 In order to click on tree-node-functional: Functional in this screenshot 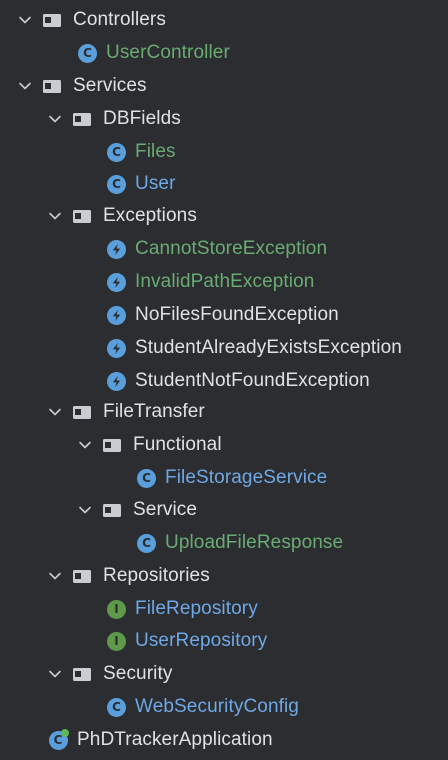, I will do `click(148, 445)`.